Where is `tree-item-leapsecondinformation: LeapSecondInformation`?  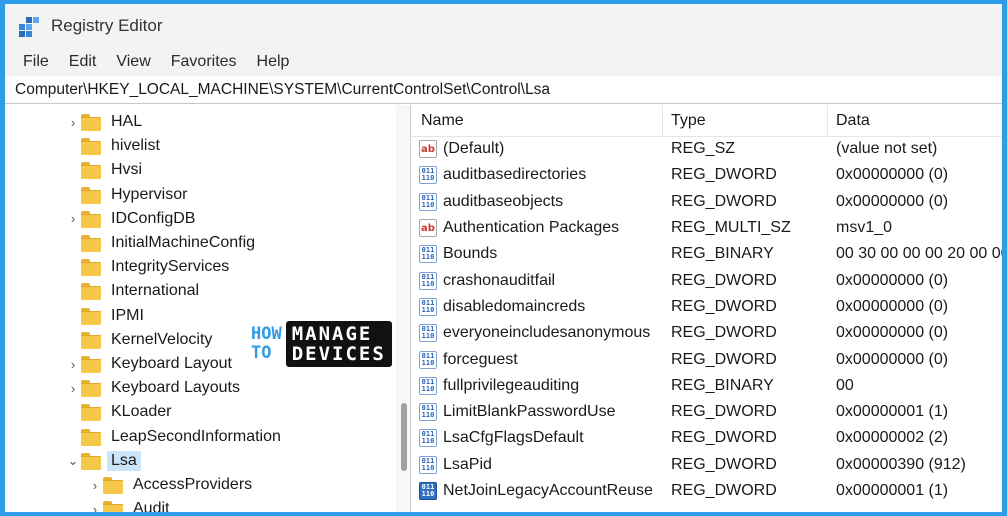 tree-item-leapsecondinformation: LeapSecondInformation is located at coordinates (175, 437).